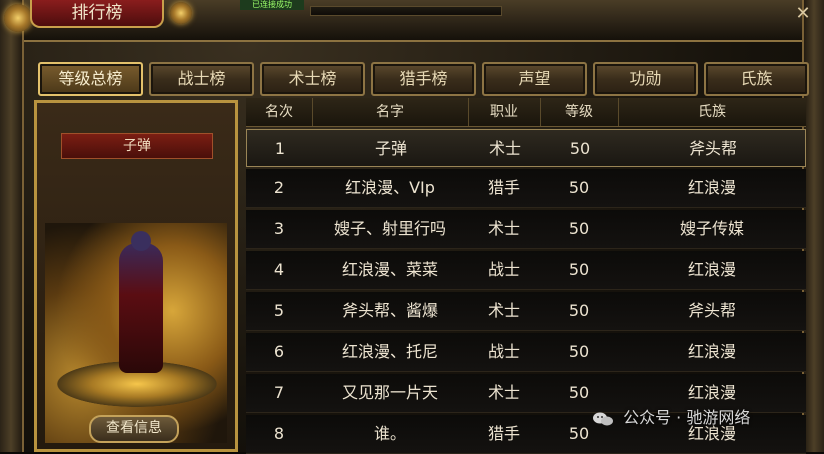 Image resolution: width=824 pixels, height=454 pixels. What do you see at coordinates (97, 14) in the screenshot?
I see `window-title: 排行榜` at bounding box center [97, 14].